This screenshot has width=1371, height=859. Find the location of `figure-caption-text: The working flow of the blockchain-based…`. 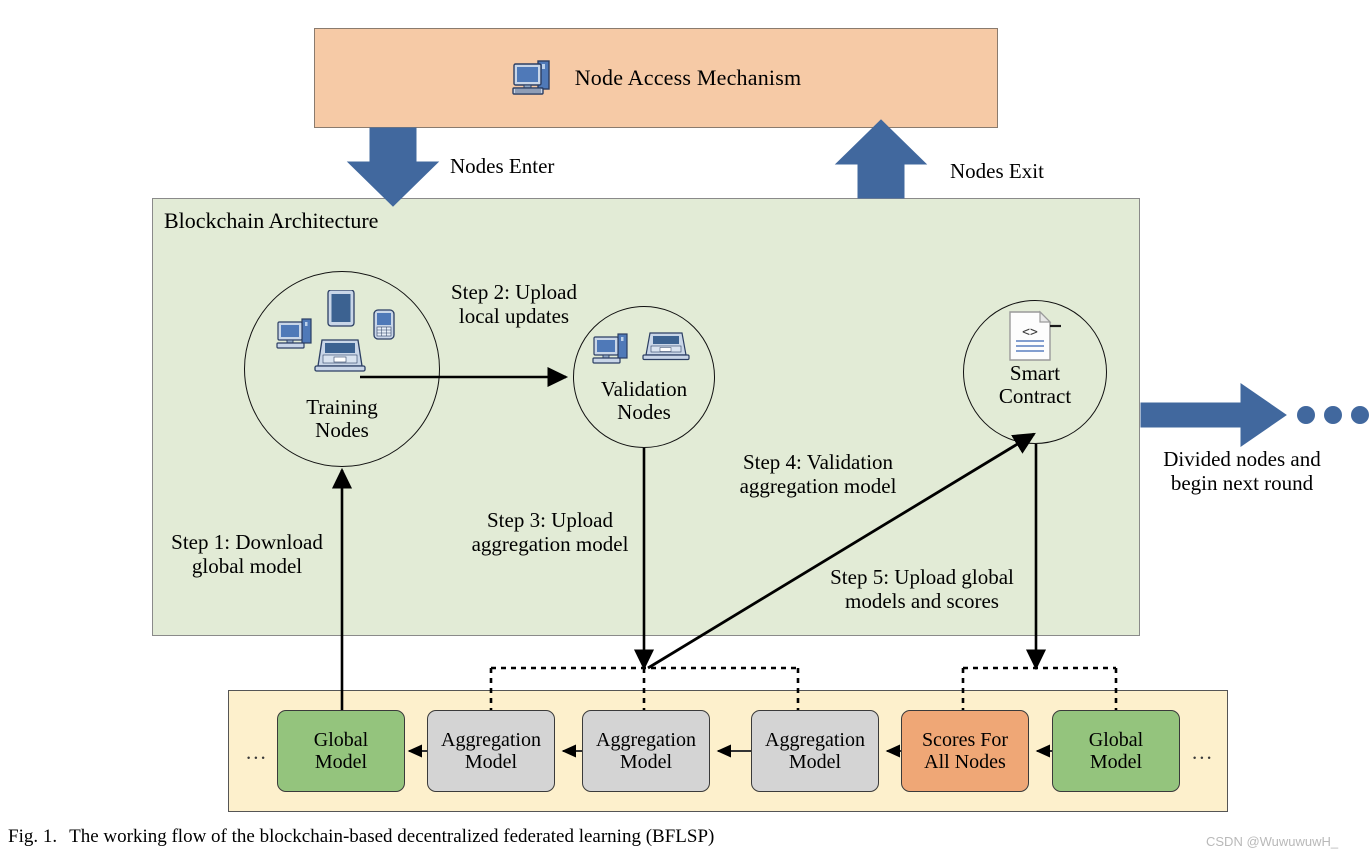

figure-caption-text: The working flow of the blockchain-based… is located at coordinates (392, 836).